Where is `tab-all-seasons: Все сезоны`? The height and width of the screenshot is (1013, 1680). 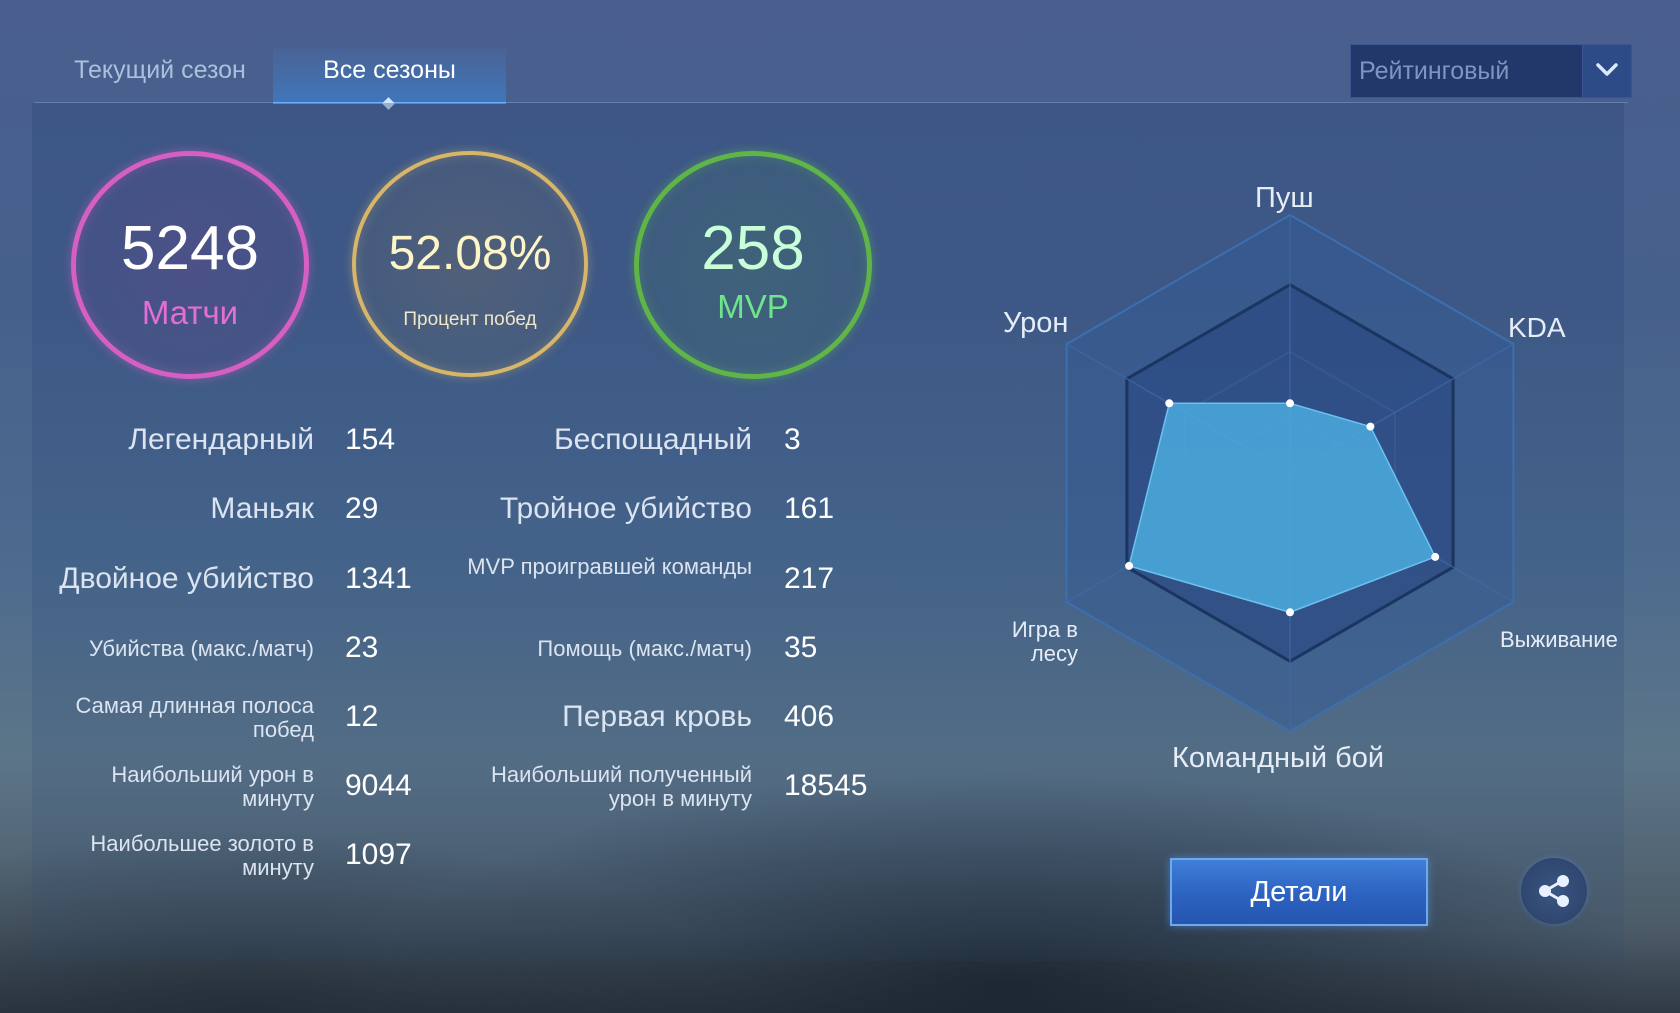 tab-all-seasons: Все сезоны is located at coordinates (389, 79).